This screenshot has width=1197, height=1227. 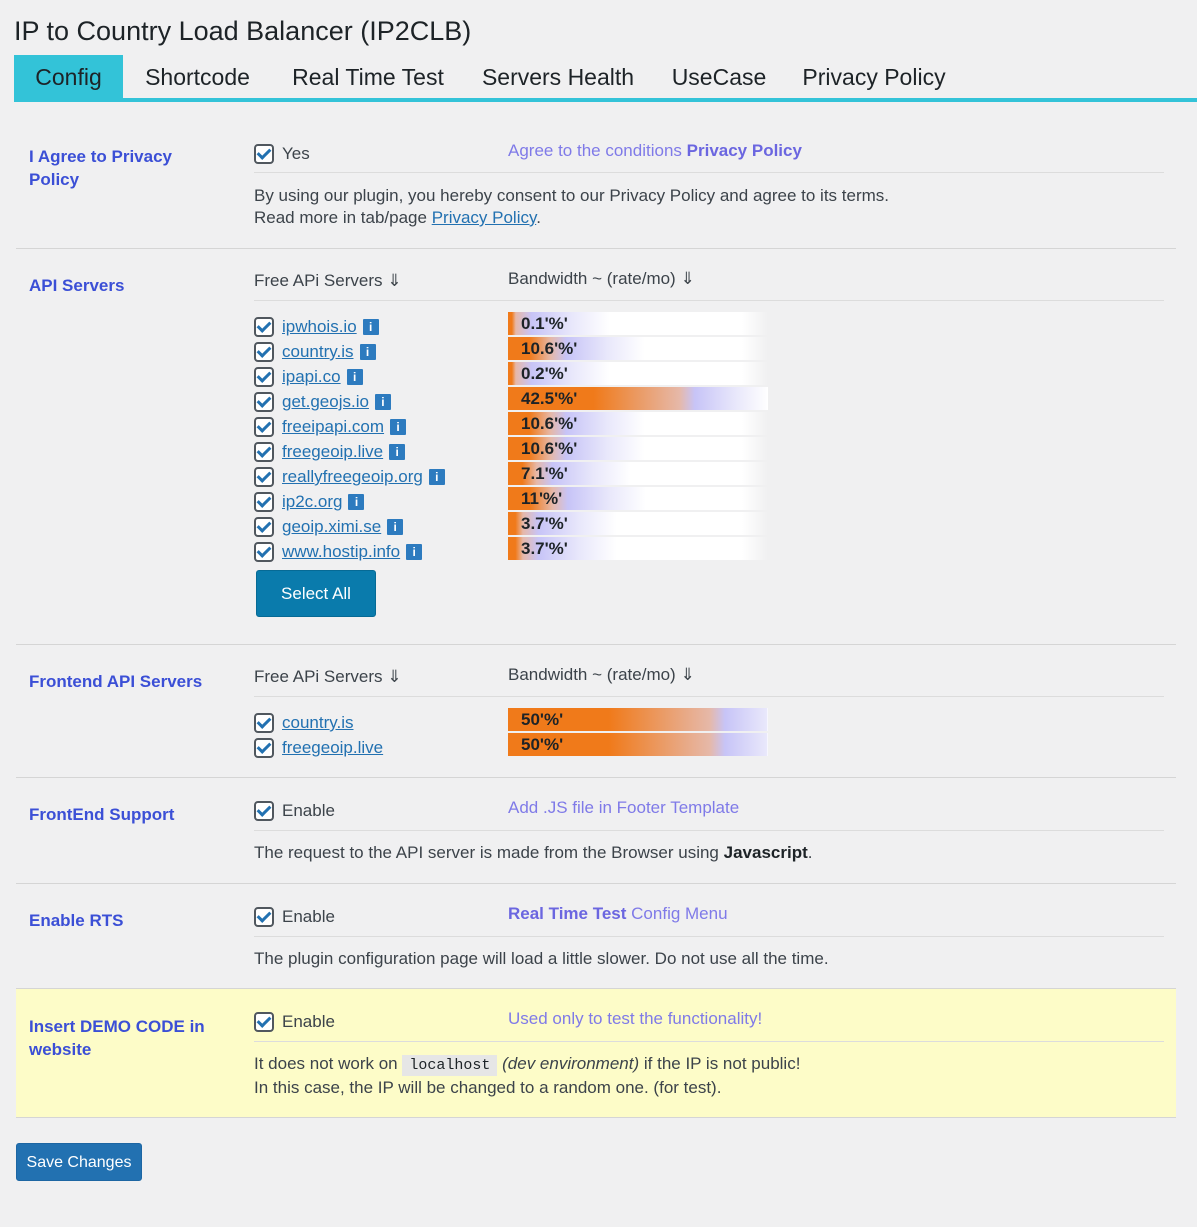 I want to click on privacy-hint-link: Privacy Policy, so click(x=744, y=150).